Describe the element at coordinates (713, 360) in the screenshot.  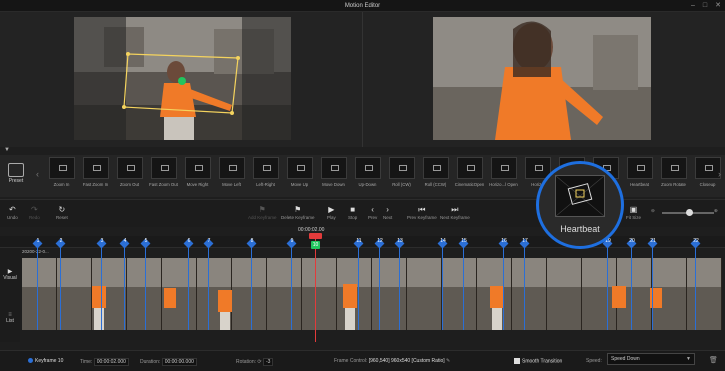
I see `trash-icon: 🗑` at that location.